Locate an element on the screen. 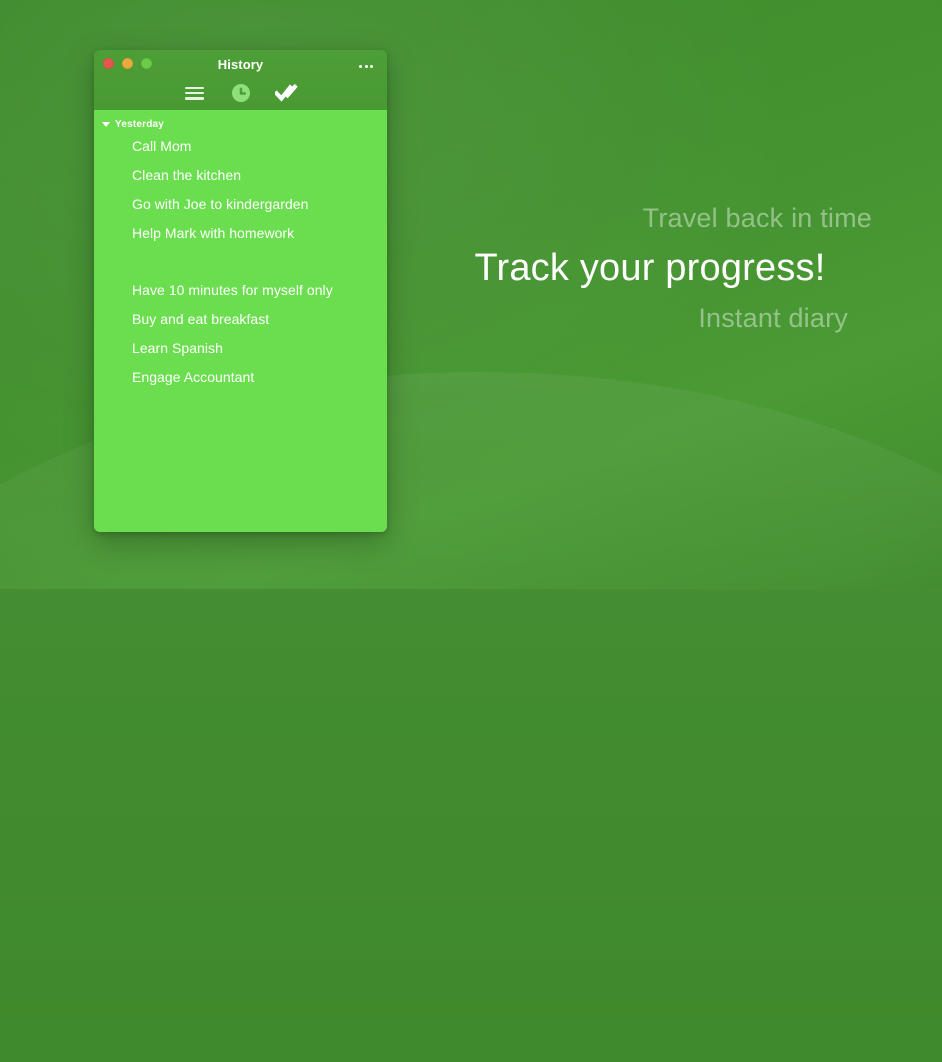  list-item-label: Go with Joe to kindergarden is located at coordinates (220, 204).